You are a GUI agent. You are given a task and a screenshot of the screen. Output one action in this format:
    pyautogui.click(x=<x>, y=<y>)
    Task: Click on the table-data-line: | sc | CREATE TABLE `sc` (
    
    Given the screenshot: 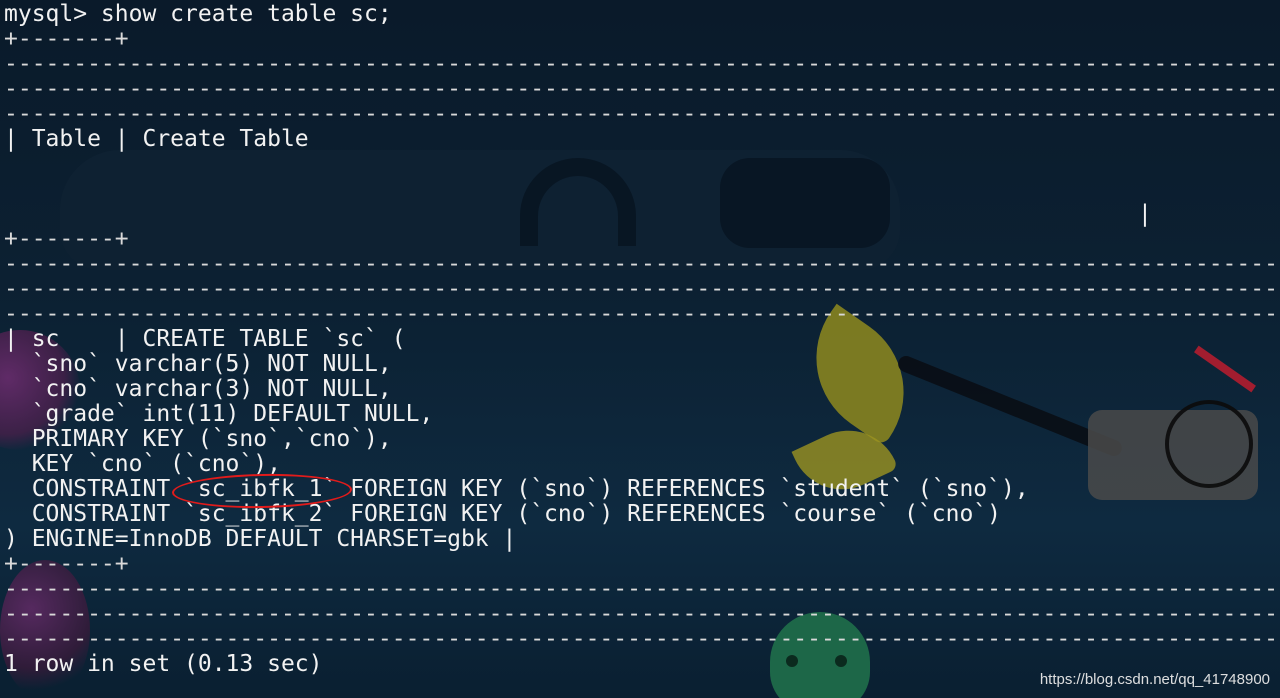 What is the action you would take?
    pyautogui.click(x=205, y=339)
    